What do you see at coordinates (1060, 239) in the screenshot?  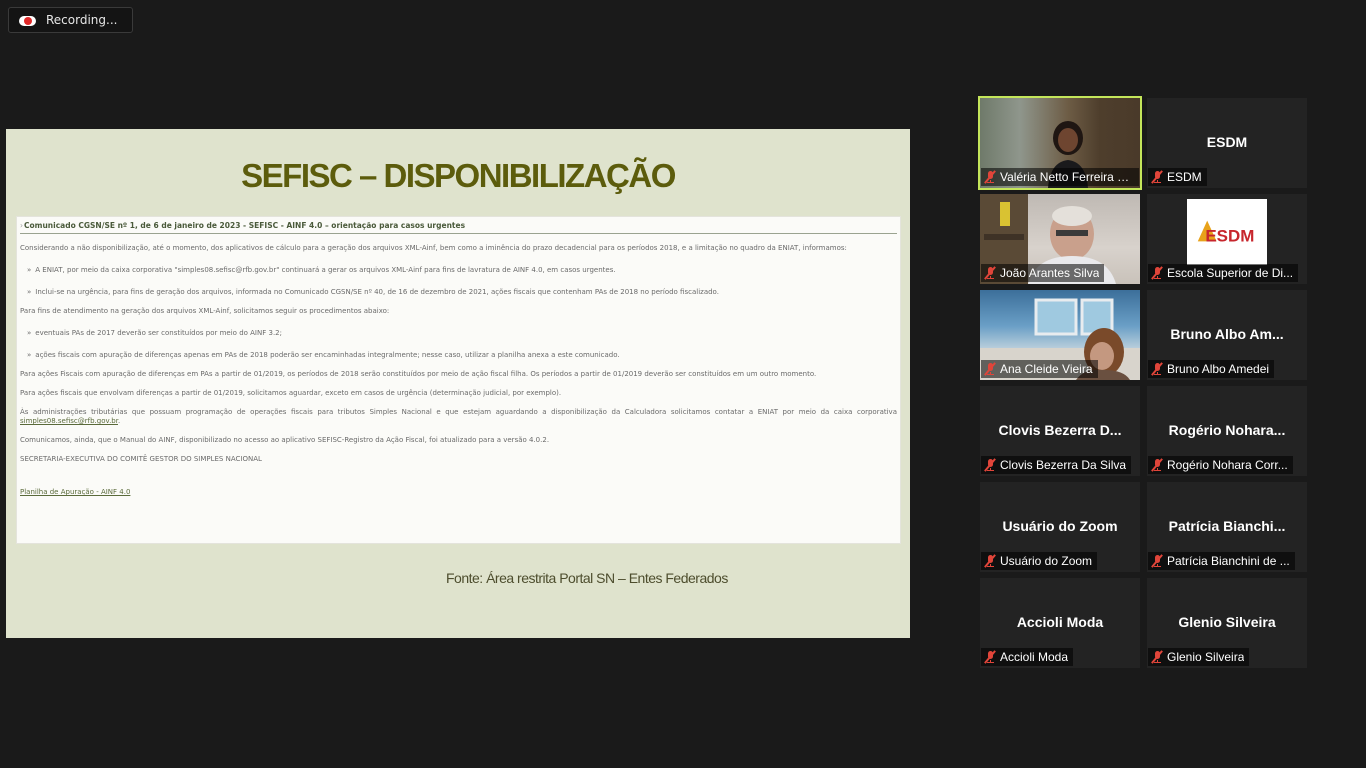 I see `participant-tile: João Arantes Silva` at bounding box center [1060, 239].